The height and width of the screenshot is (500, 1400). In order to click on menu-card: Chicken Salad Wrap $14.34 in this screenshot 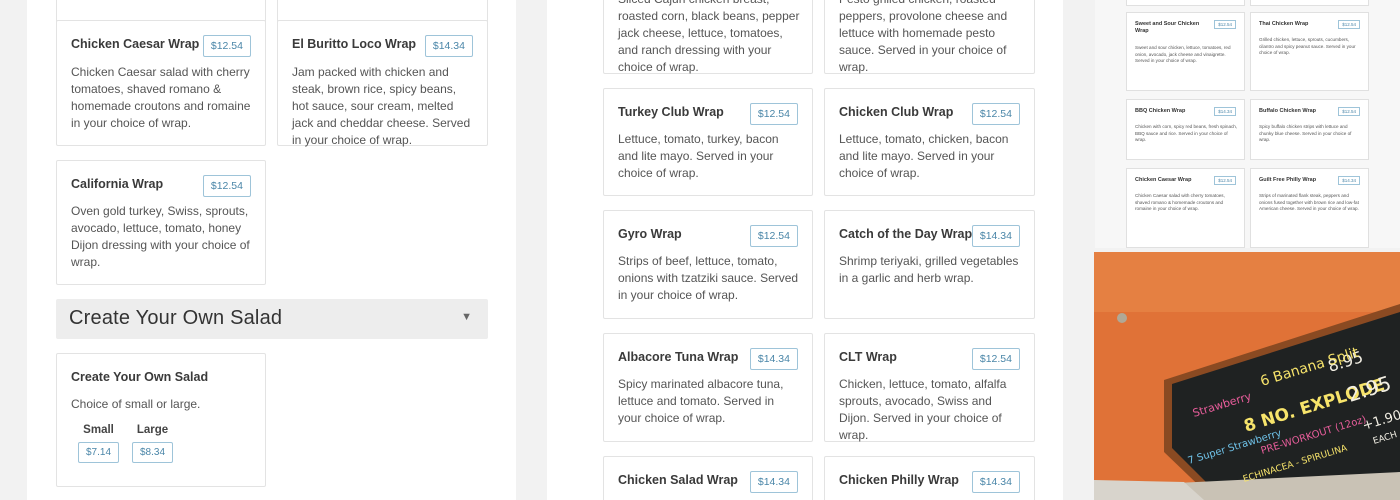, I will do `click(708, 478)`.